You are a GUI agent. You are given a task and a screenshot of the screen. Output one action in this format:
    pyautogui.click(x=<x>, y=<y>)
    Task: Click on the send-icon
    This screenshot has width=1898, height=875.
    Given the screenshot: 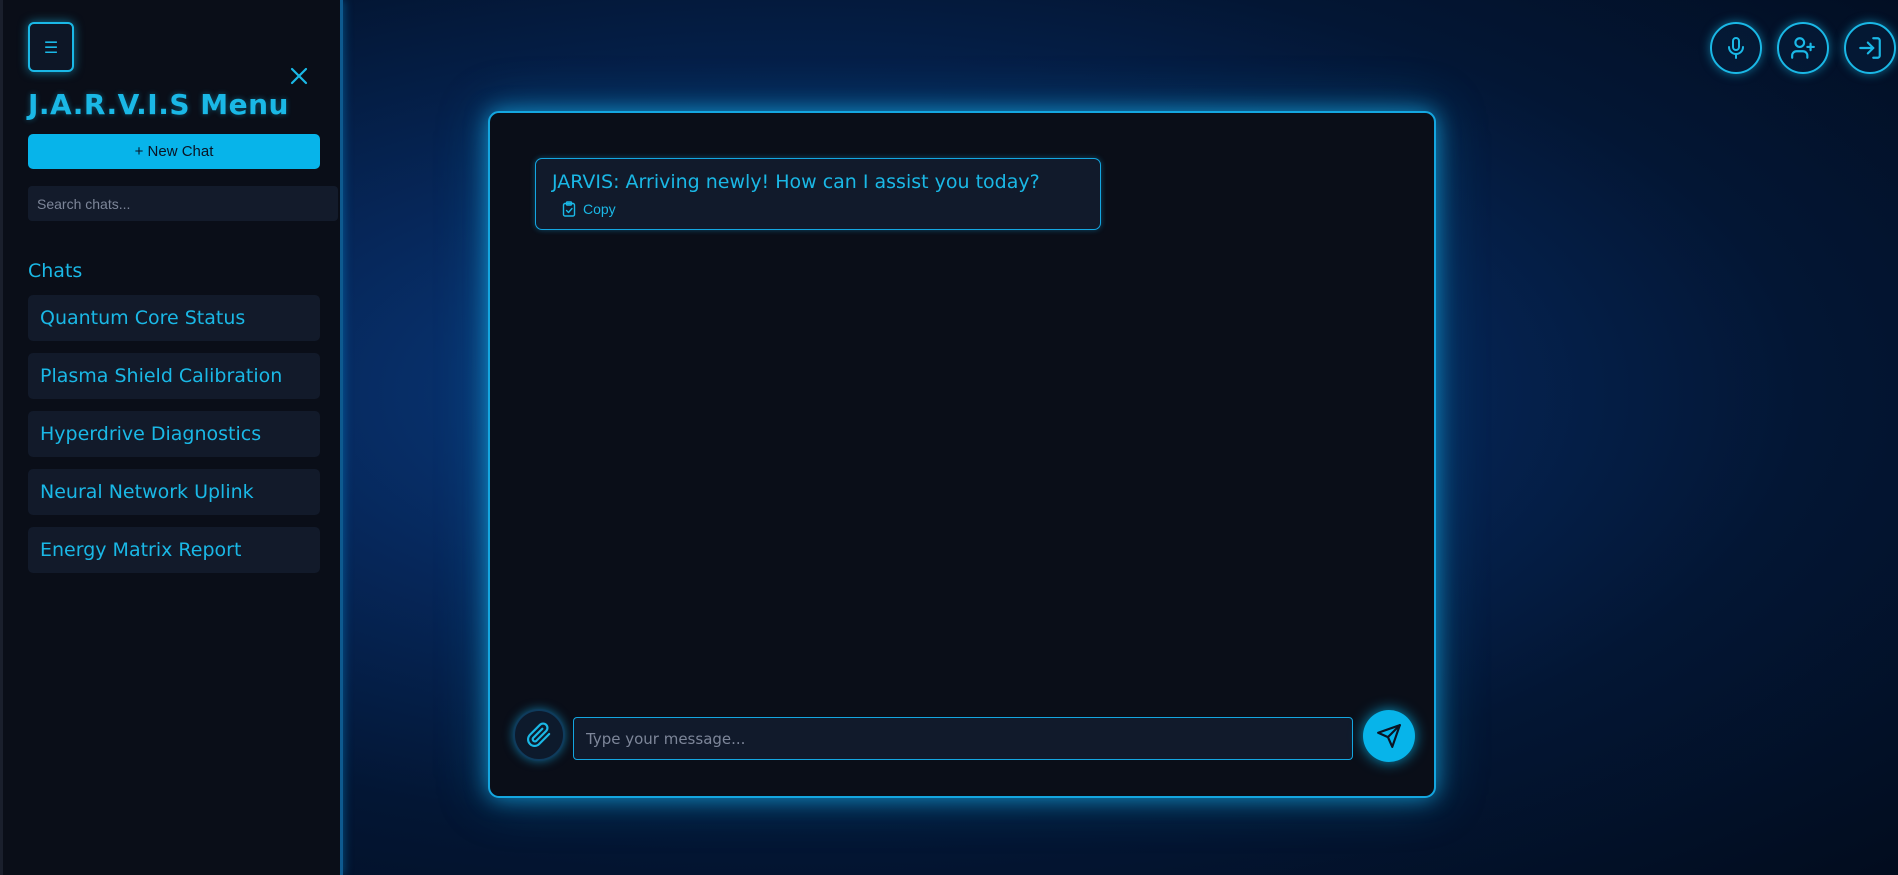 What is the action you would take?
    pyautogui.click(x=1389, y=736)
    